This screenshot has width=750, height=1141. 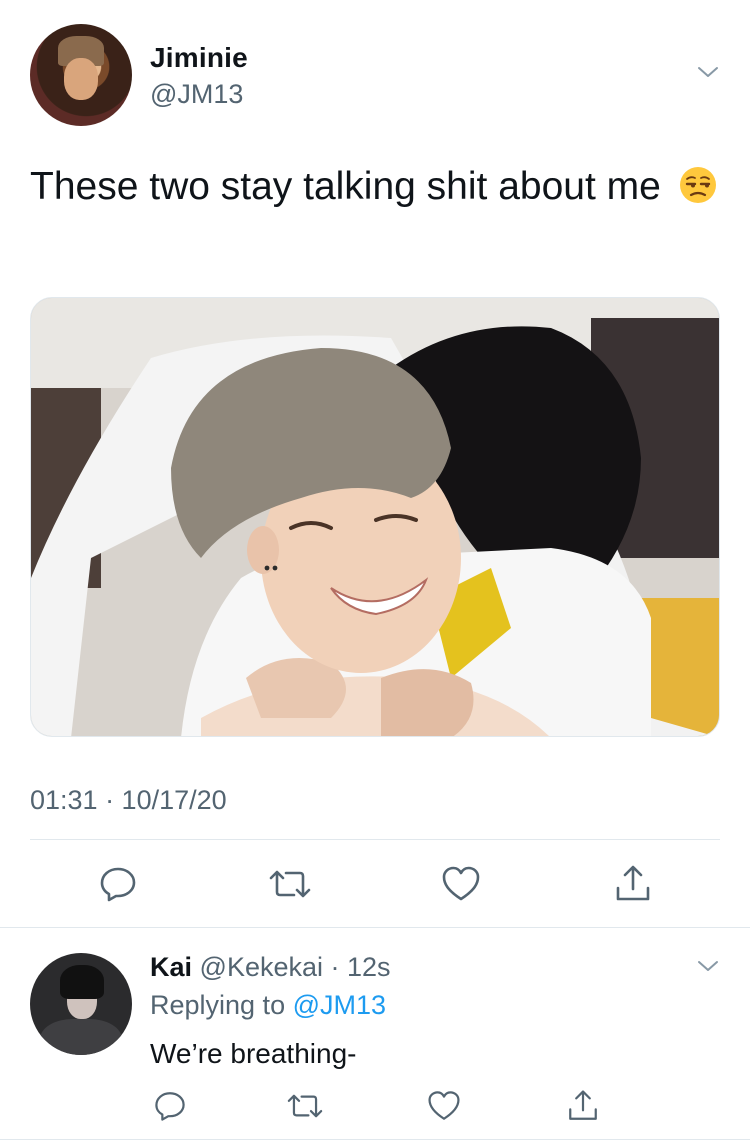 What do you see at coordinates (196, 94) in the screenshot?
I see `author-handle: @JM13` at bounding box center [196, 94].